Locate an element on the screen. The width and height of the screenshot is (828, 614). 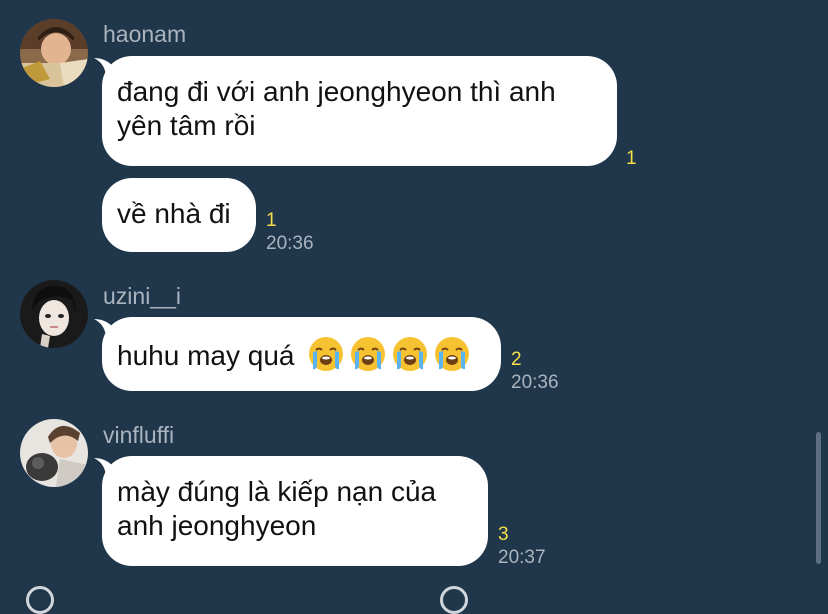
message-bubble: huhu may quá is located at coordinates (301, 354).